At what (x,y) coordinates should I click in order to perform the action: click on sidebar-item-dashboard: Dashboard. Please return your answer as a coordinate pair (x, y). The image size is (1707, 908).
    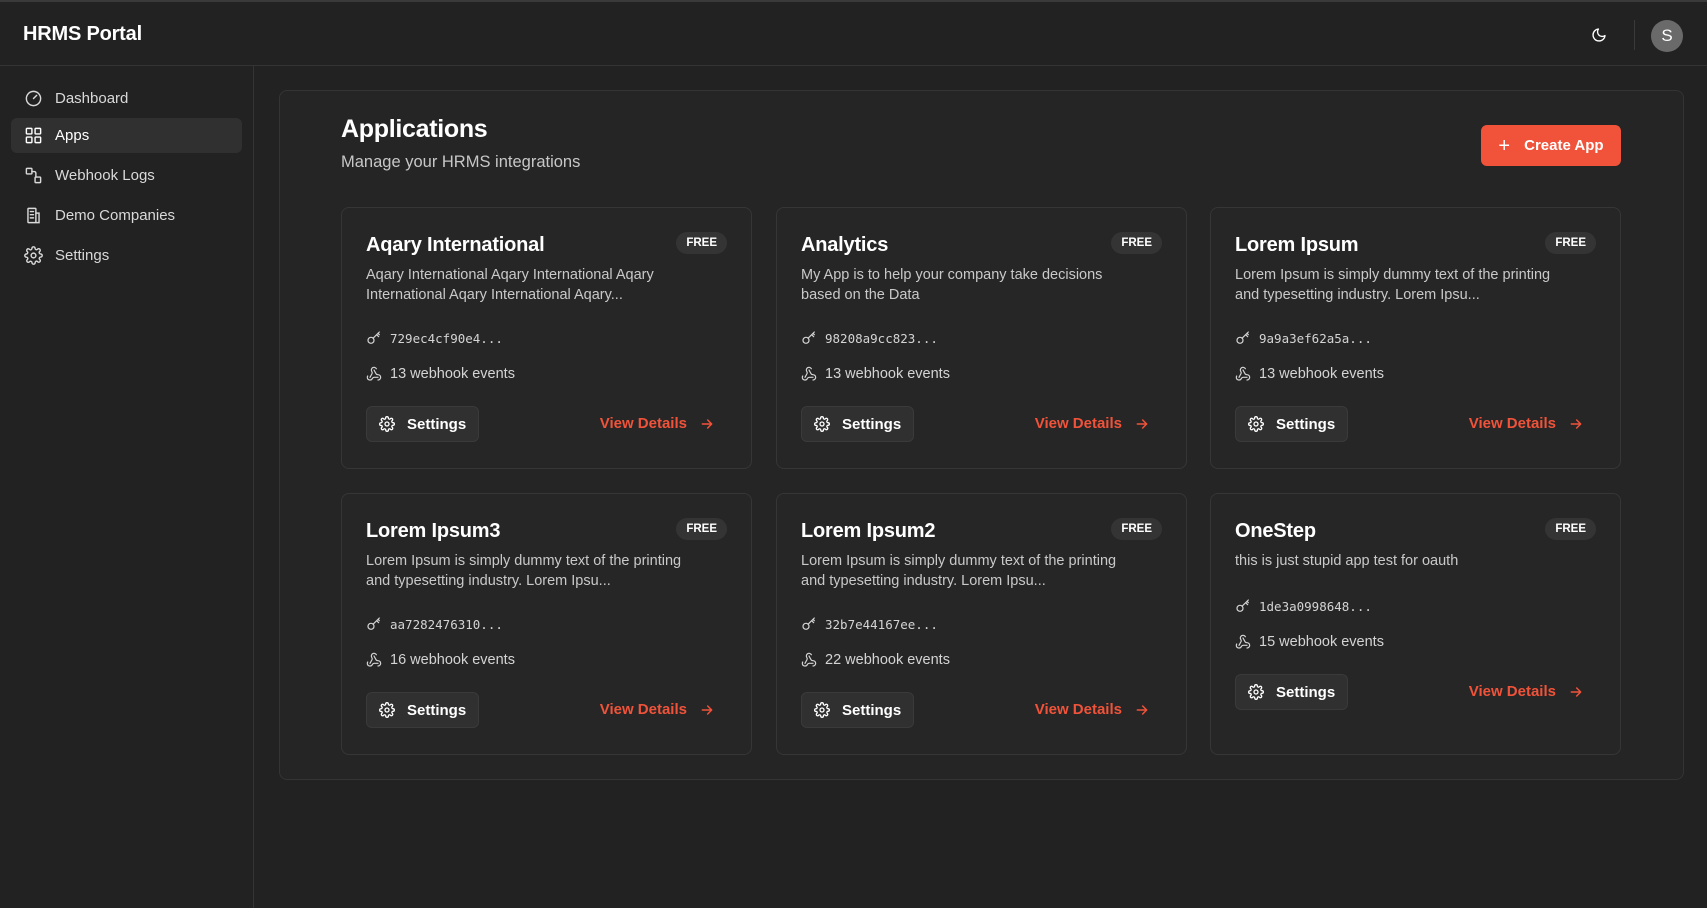
    Looking at the image, I should click on (126, 98).